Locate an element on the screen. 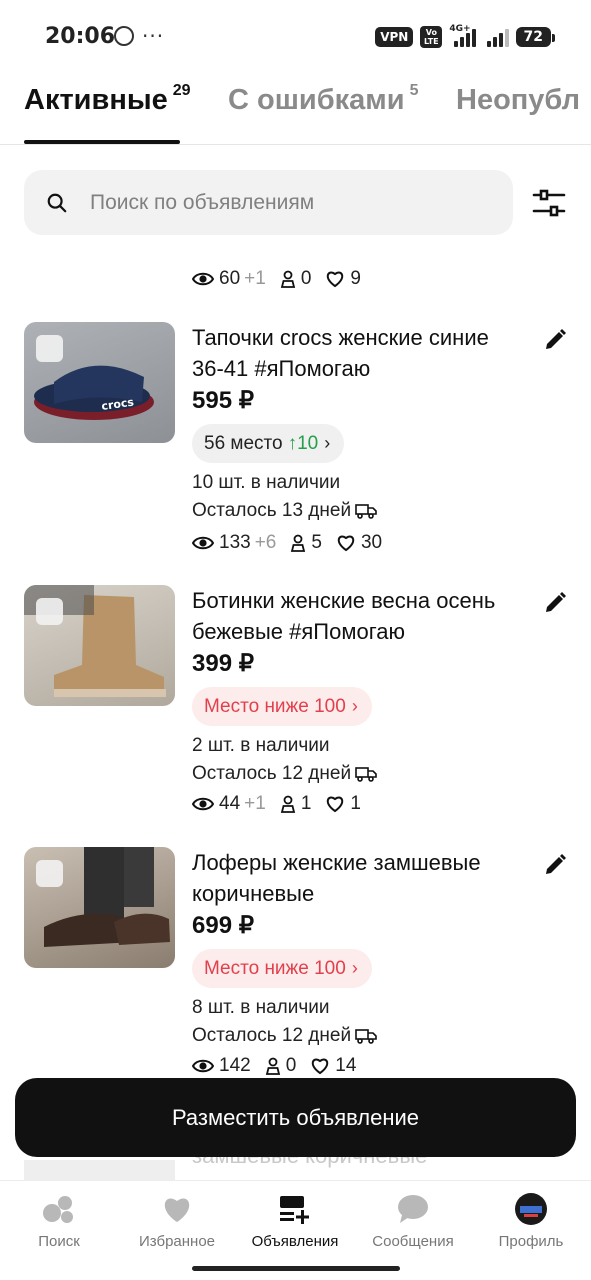 This screenshot has width=591, height=1280. nav-favorites: Избранное is located at coordinates (177, 1220).